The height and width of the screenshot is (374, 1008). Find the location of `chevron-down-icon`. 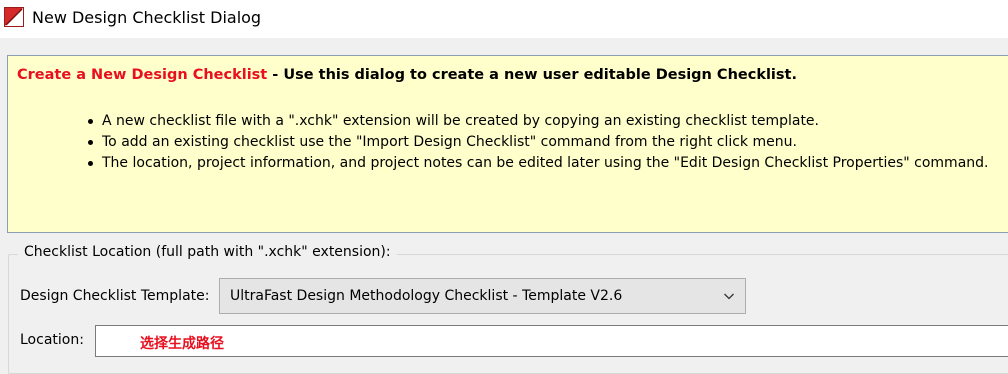

chevron-down-icon is located at coordinates (729, 296).